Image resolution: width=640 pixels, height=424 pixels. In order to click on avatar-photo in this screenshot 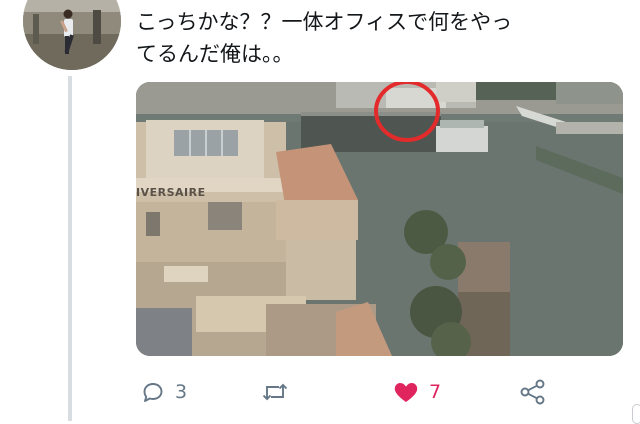, I will do `click(72, 35)`.